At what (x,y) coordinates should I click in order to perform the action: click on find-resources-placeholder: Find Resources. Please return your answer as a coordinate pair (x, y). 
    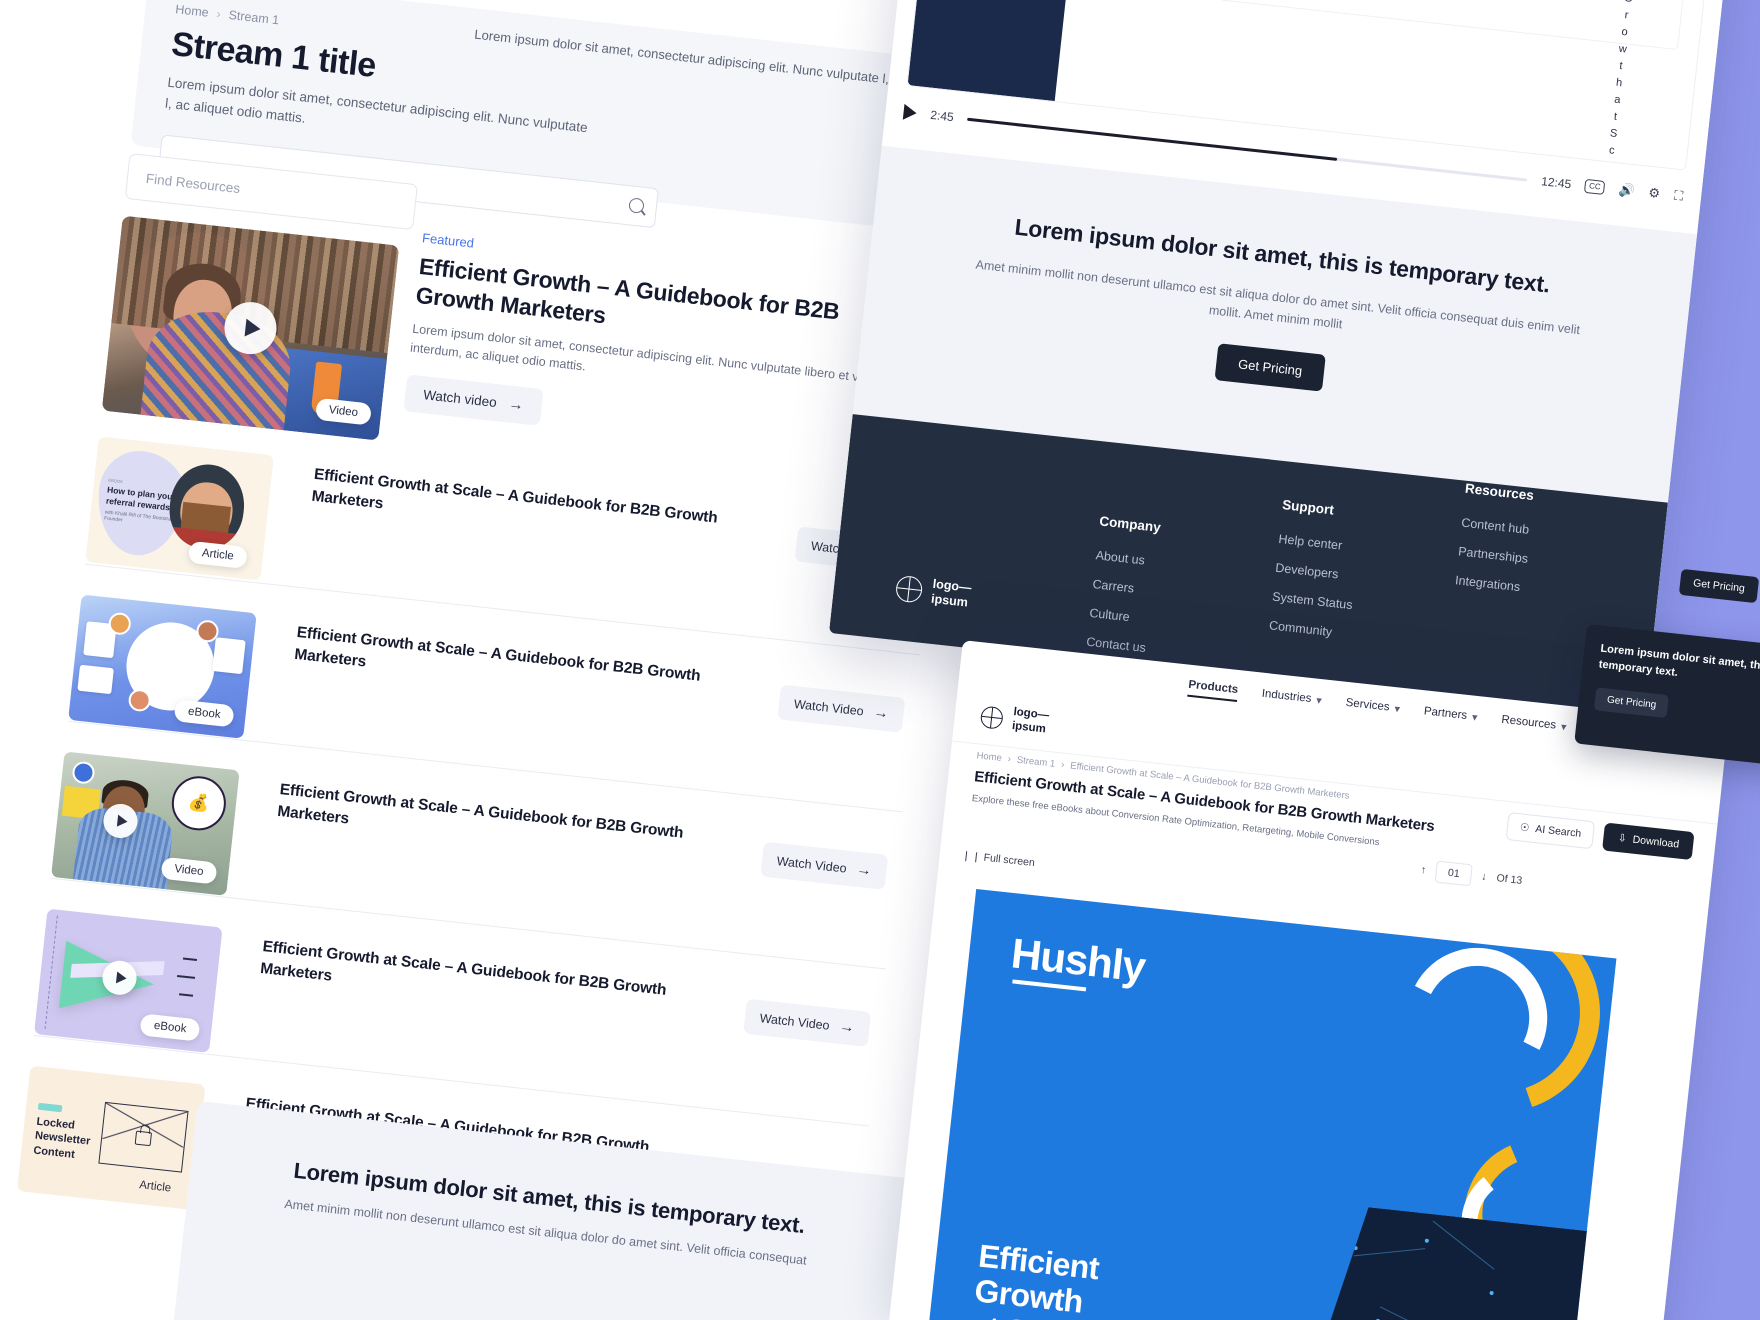
    Looking at the image, I should click on (193, 183).